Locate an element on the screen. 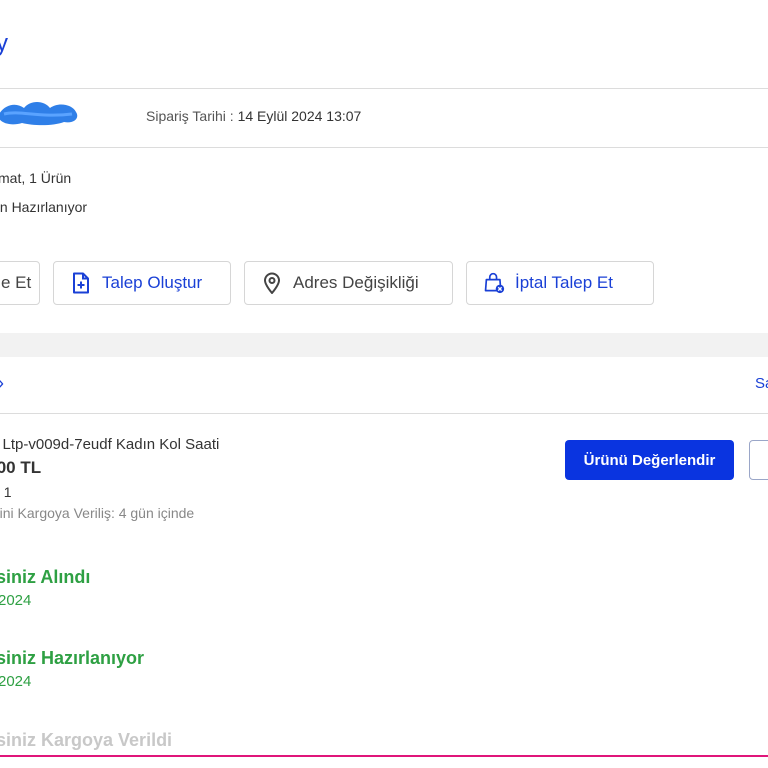 Image resolution: width=768 pixels, height=768 pixels. rate-product-button: Ürünü Değerlendir is located at coordinates (649, 460).